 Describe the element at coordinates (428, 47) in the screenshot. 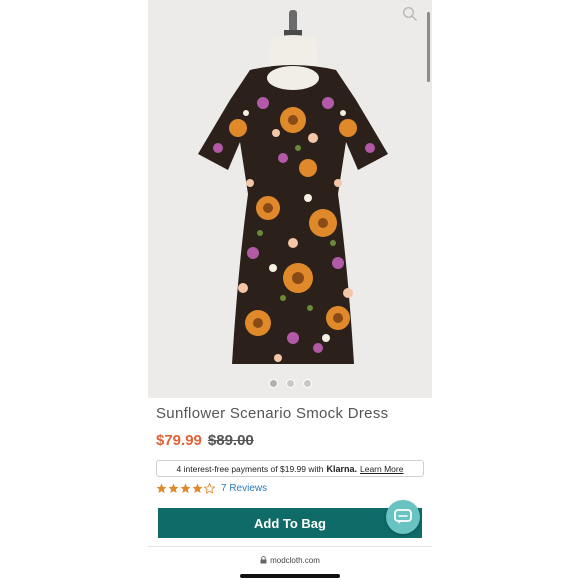

I see `scrollbar` at that location.